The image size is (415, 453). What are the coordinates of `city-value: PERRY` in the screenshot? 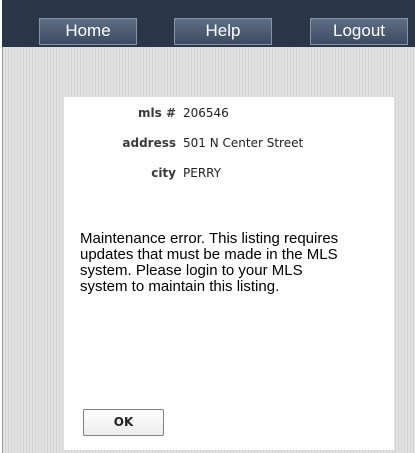 It's located at (202, 173).